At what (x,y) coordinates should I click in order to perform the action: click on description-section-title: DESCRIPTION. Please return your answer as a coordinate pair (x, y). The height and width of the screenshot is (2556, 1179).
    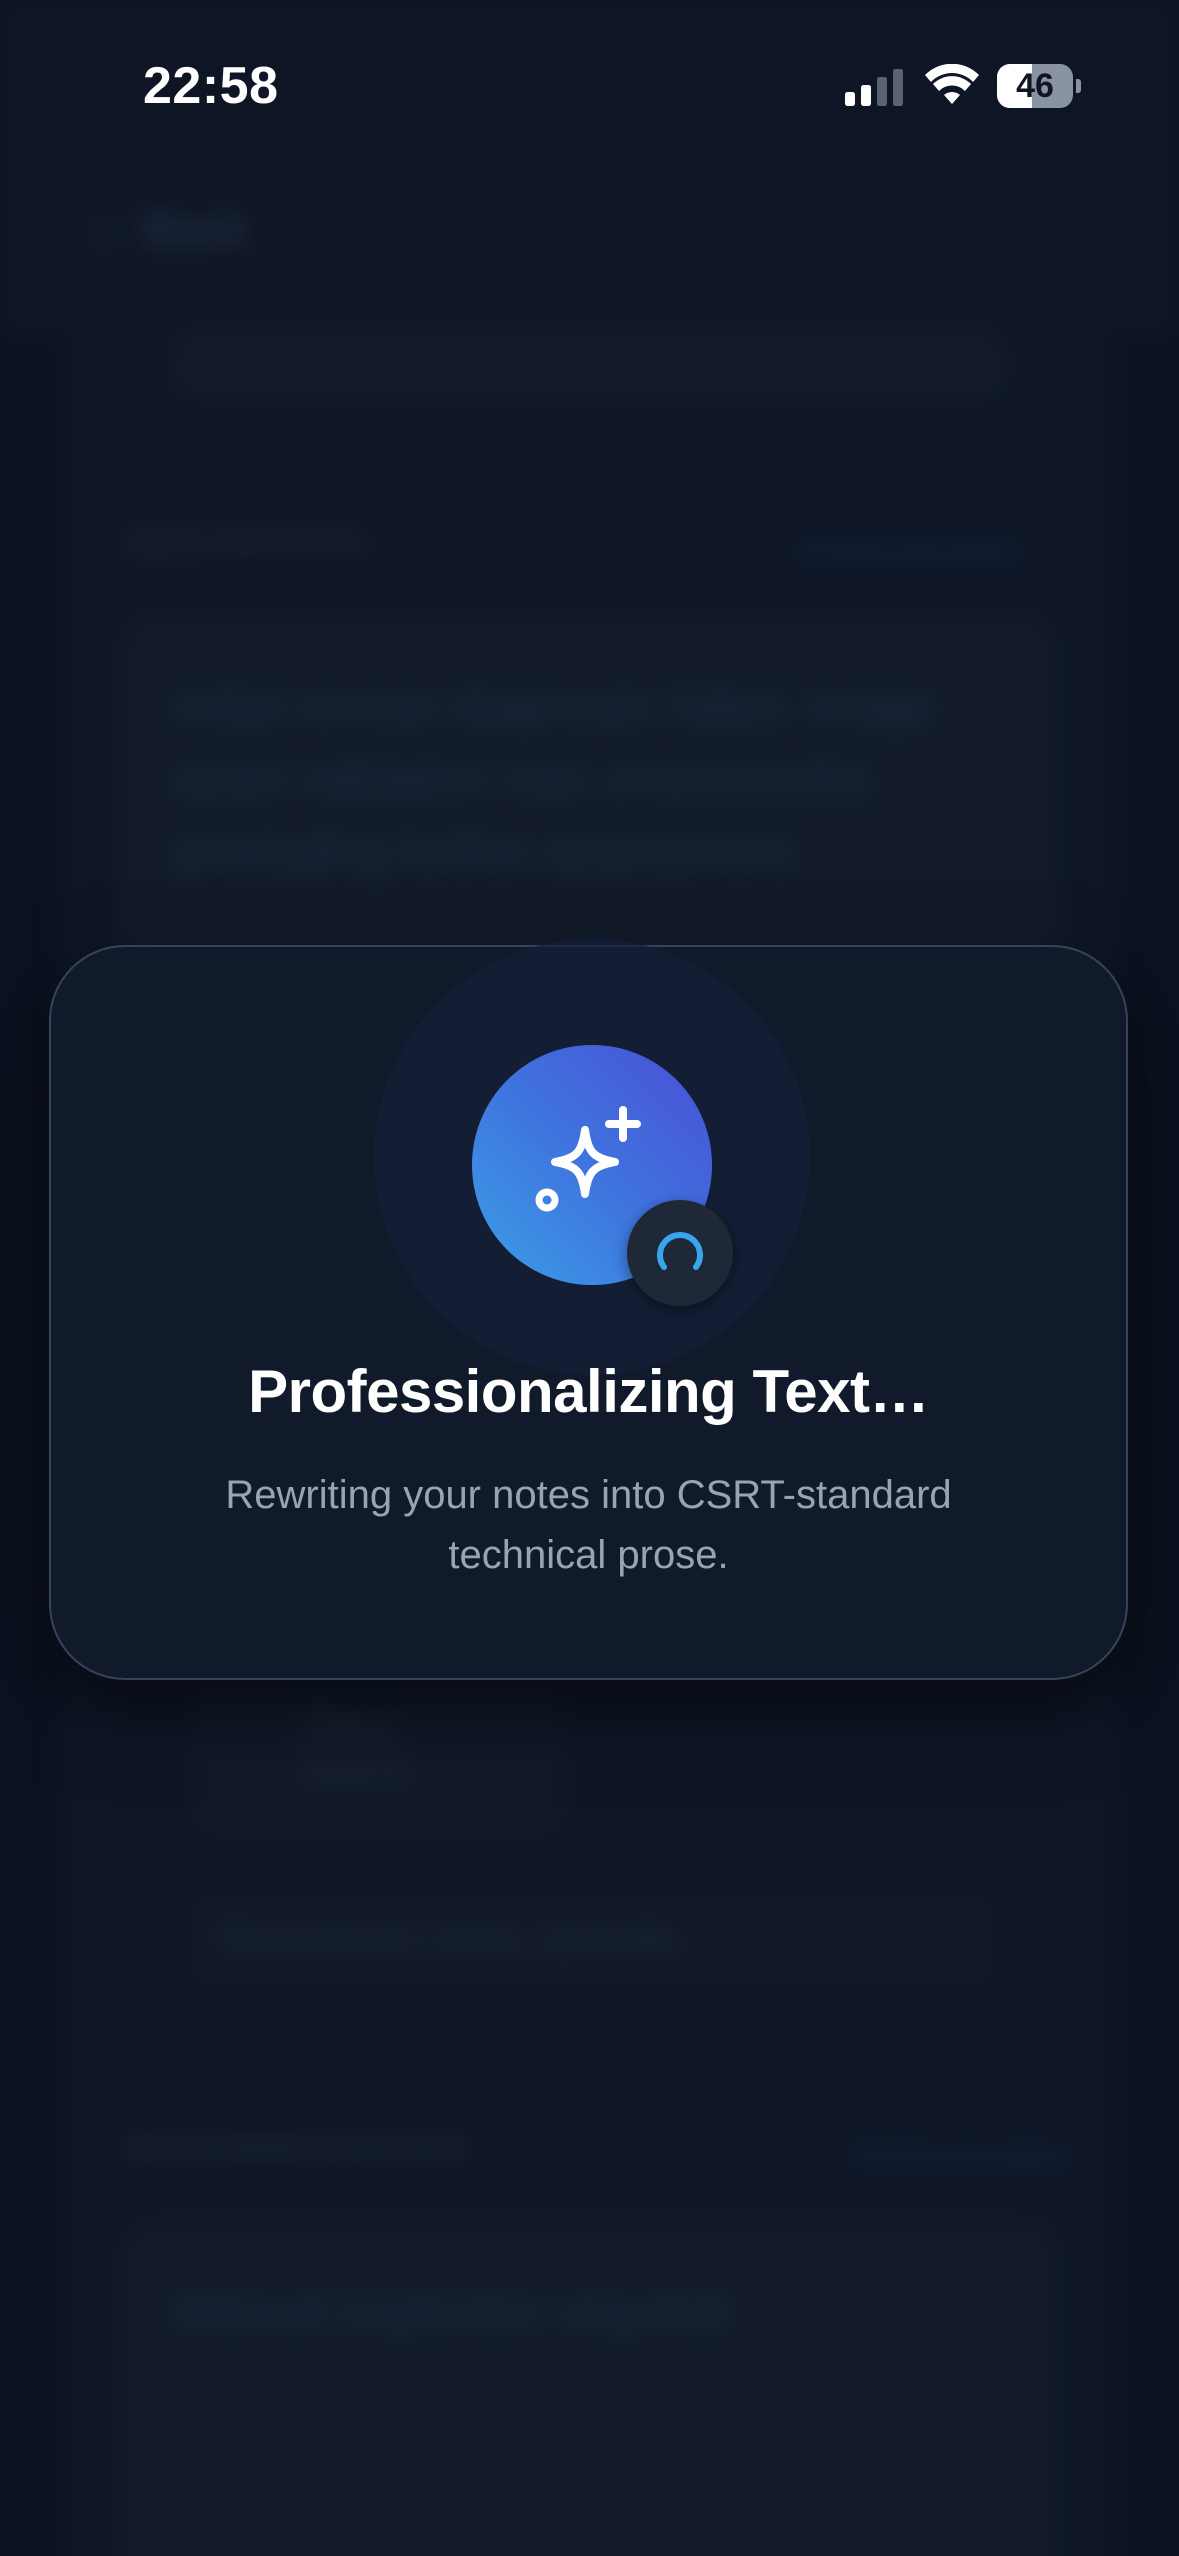
    Looking at the image, I should click on (247, 544).